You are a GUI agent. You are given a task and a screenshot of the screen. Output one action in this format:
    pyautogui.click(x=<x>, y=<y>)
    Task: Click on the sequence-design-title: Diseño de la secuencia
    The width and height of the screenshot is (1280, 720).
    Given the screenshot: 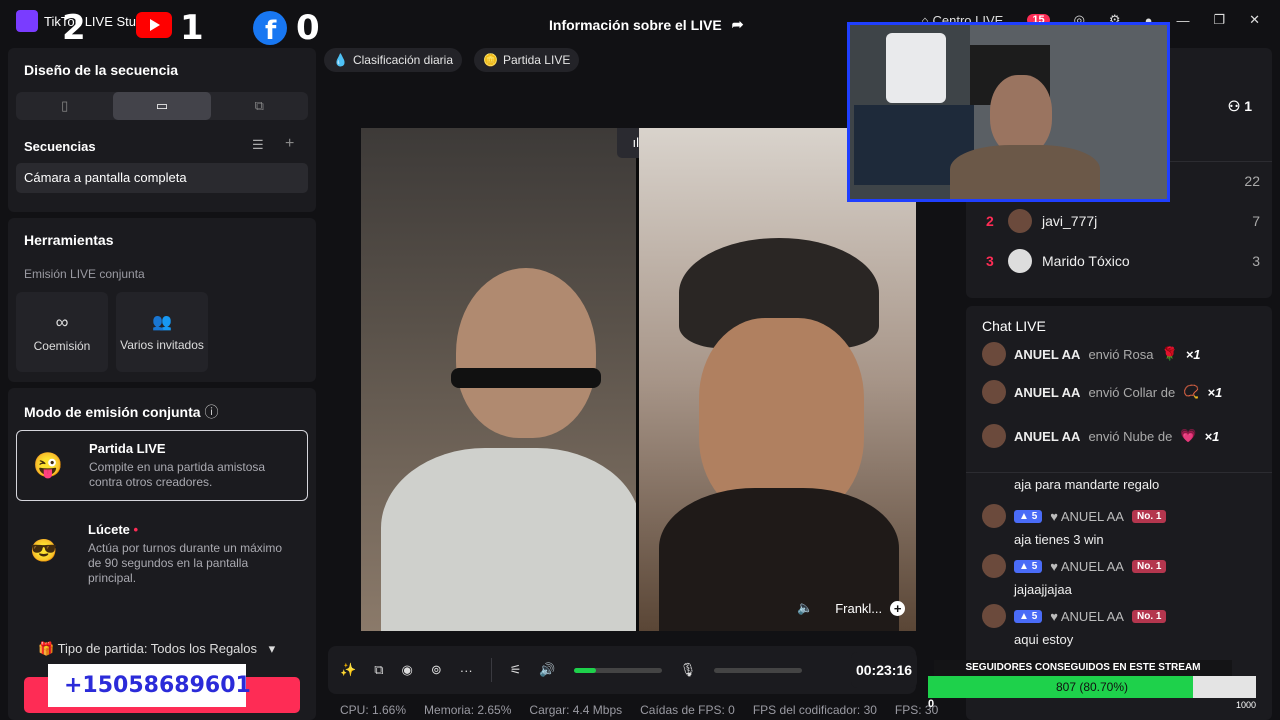 What is the action you would take?
    pyautogui.click(x=101, y=70)
    